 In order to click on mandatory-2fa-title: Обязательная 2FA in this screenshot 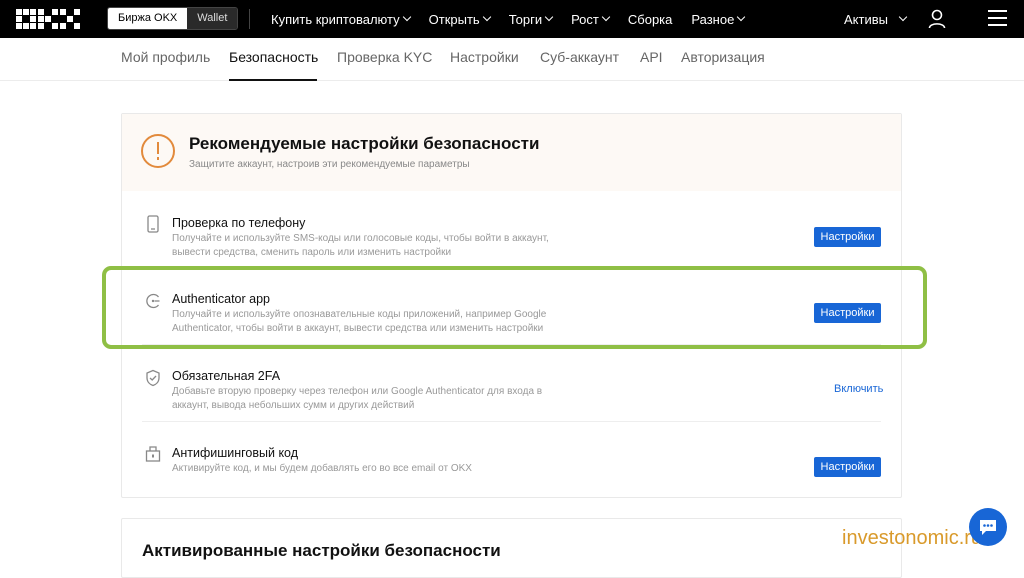, I will do `click(226, 376)`.